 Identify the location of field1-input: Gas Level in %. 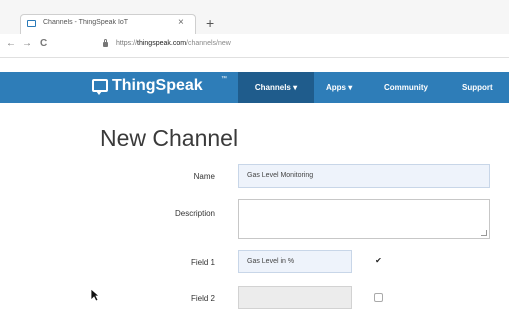
(295, 261).